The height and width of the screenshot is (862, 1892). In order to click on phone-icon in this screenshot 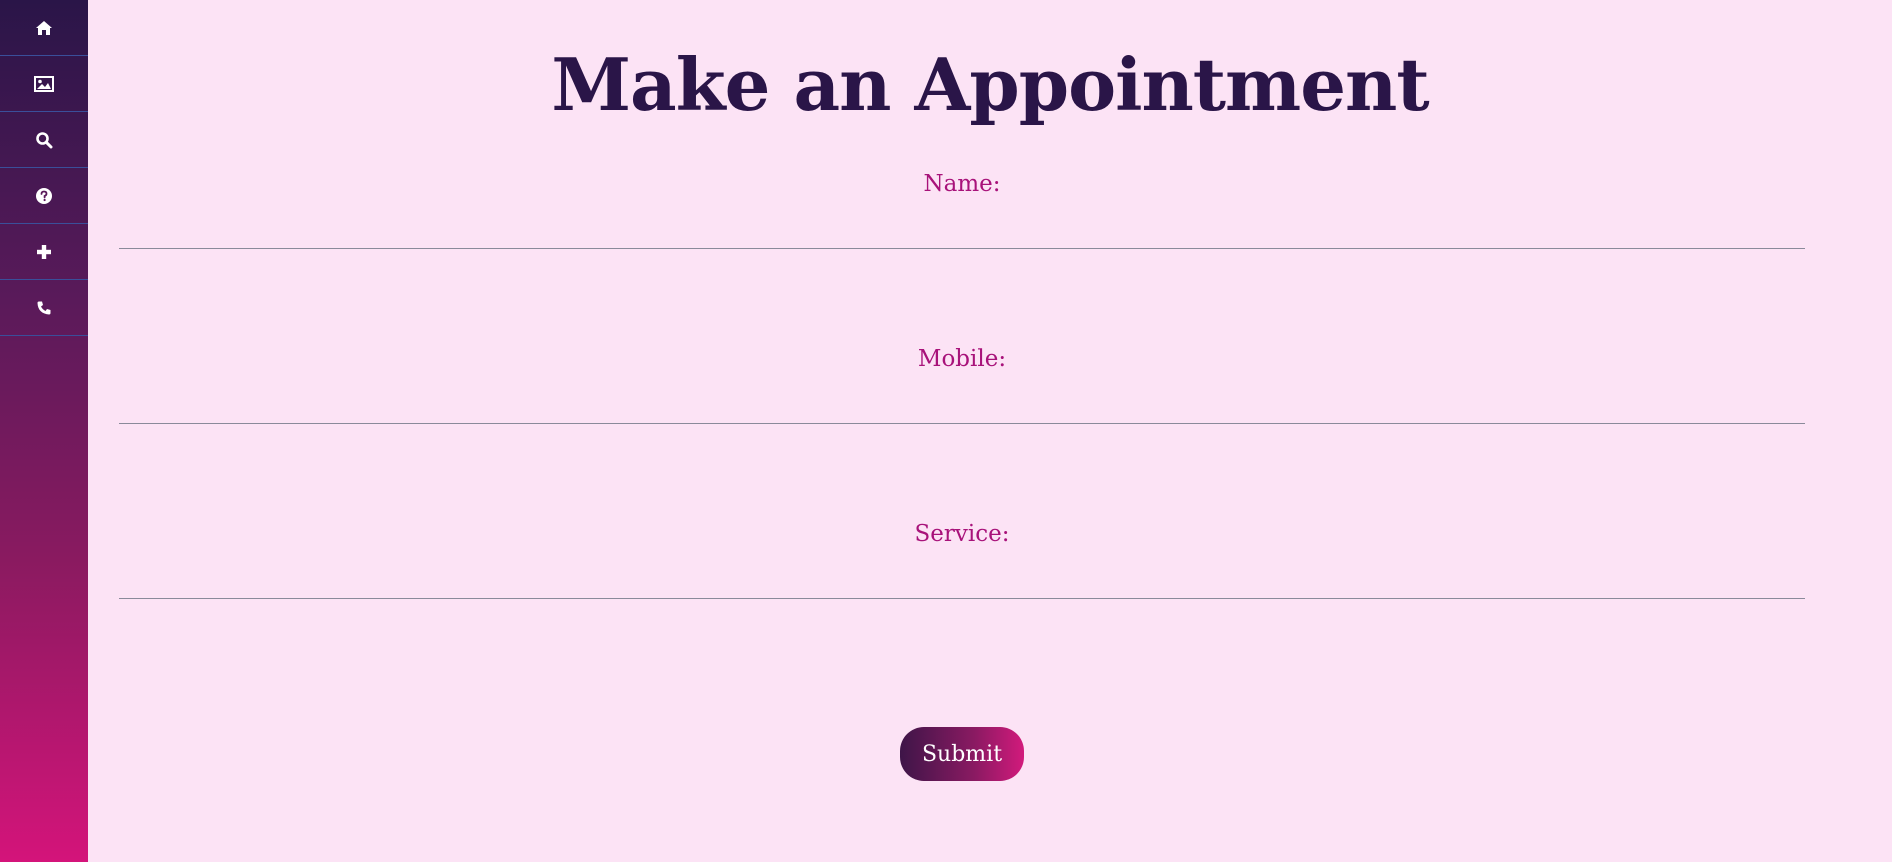, I will do `click(44, 308)`.